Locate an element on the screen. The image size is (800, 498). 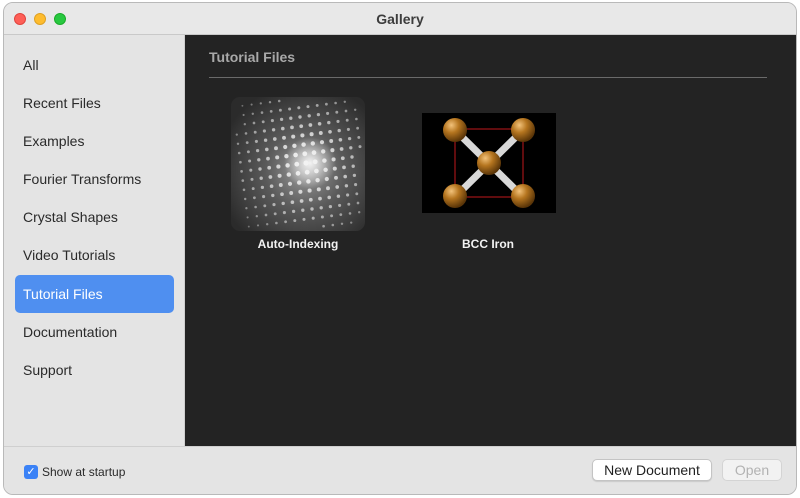
sidebar-item-fourier-transforms: Fourier Transforms is located at coordinates (94, 179).